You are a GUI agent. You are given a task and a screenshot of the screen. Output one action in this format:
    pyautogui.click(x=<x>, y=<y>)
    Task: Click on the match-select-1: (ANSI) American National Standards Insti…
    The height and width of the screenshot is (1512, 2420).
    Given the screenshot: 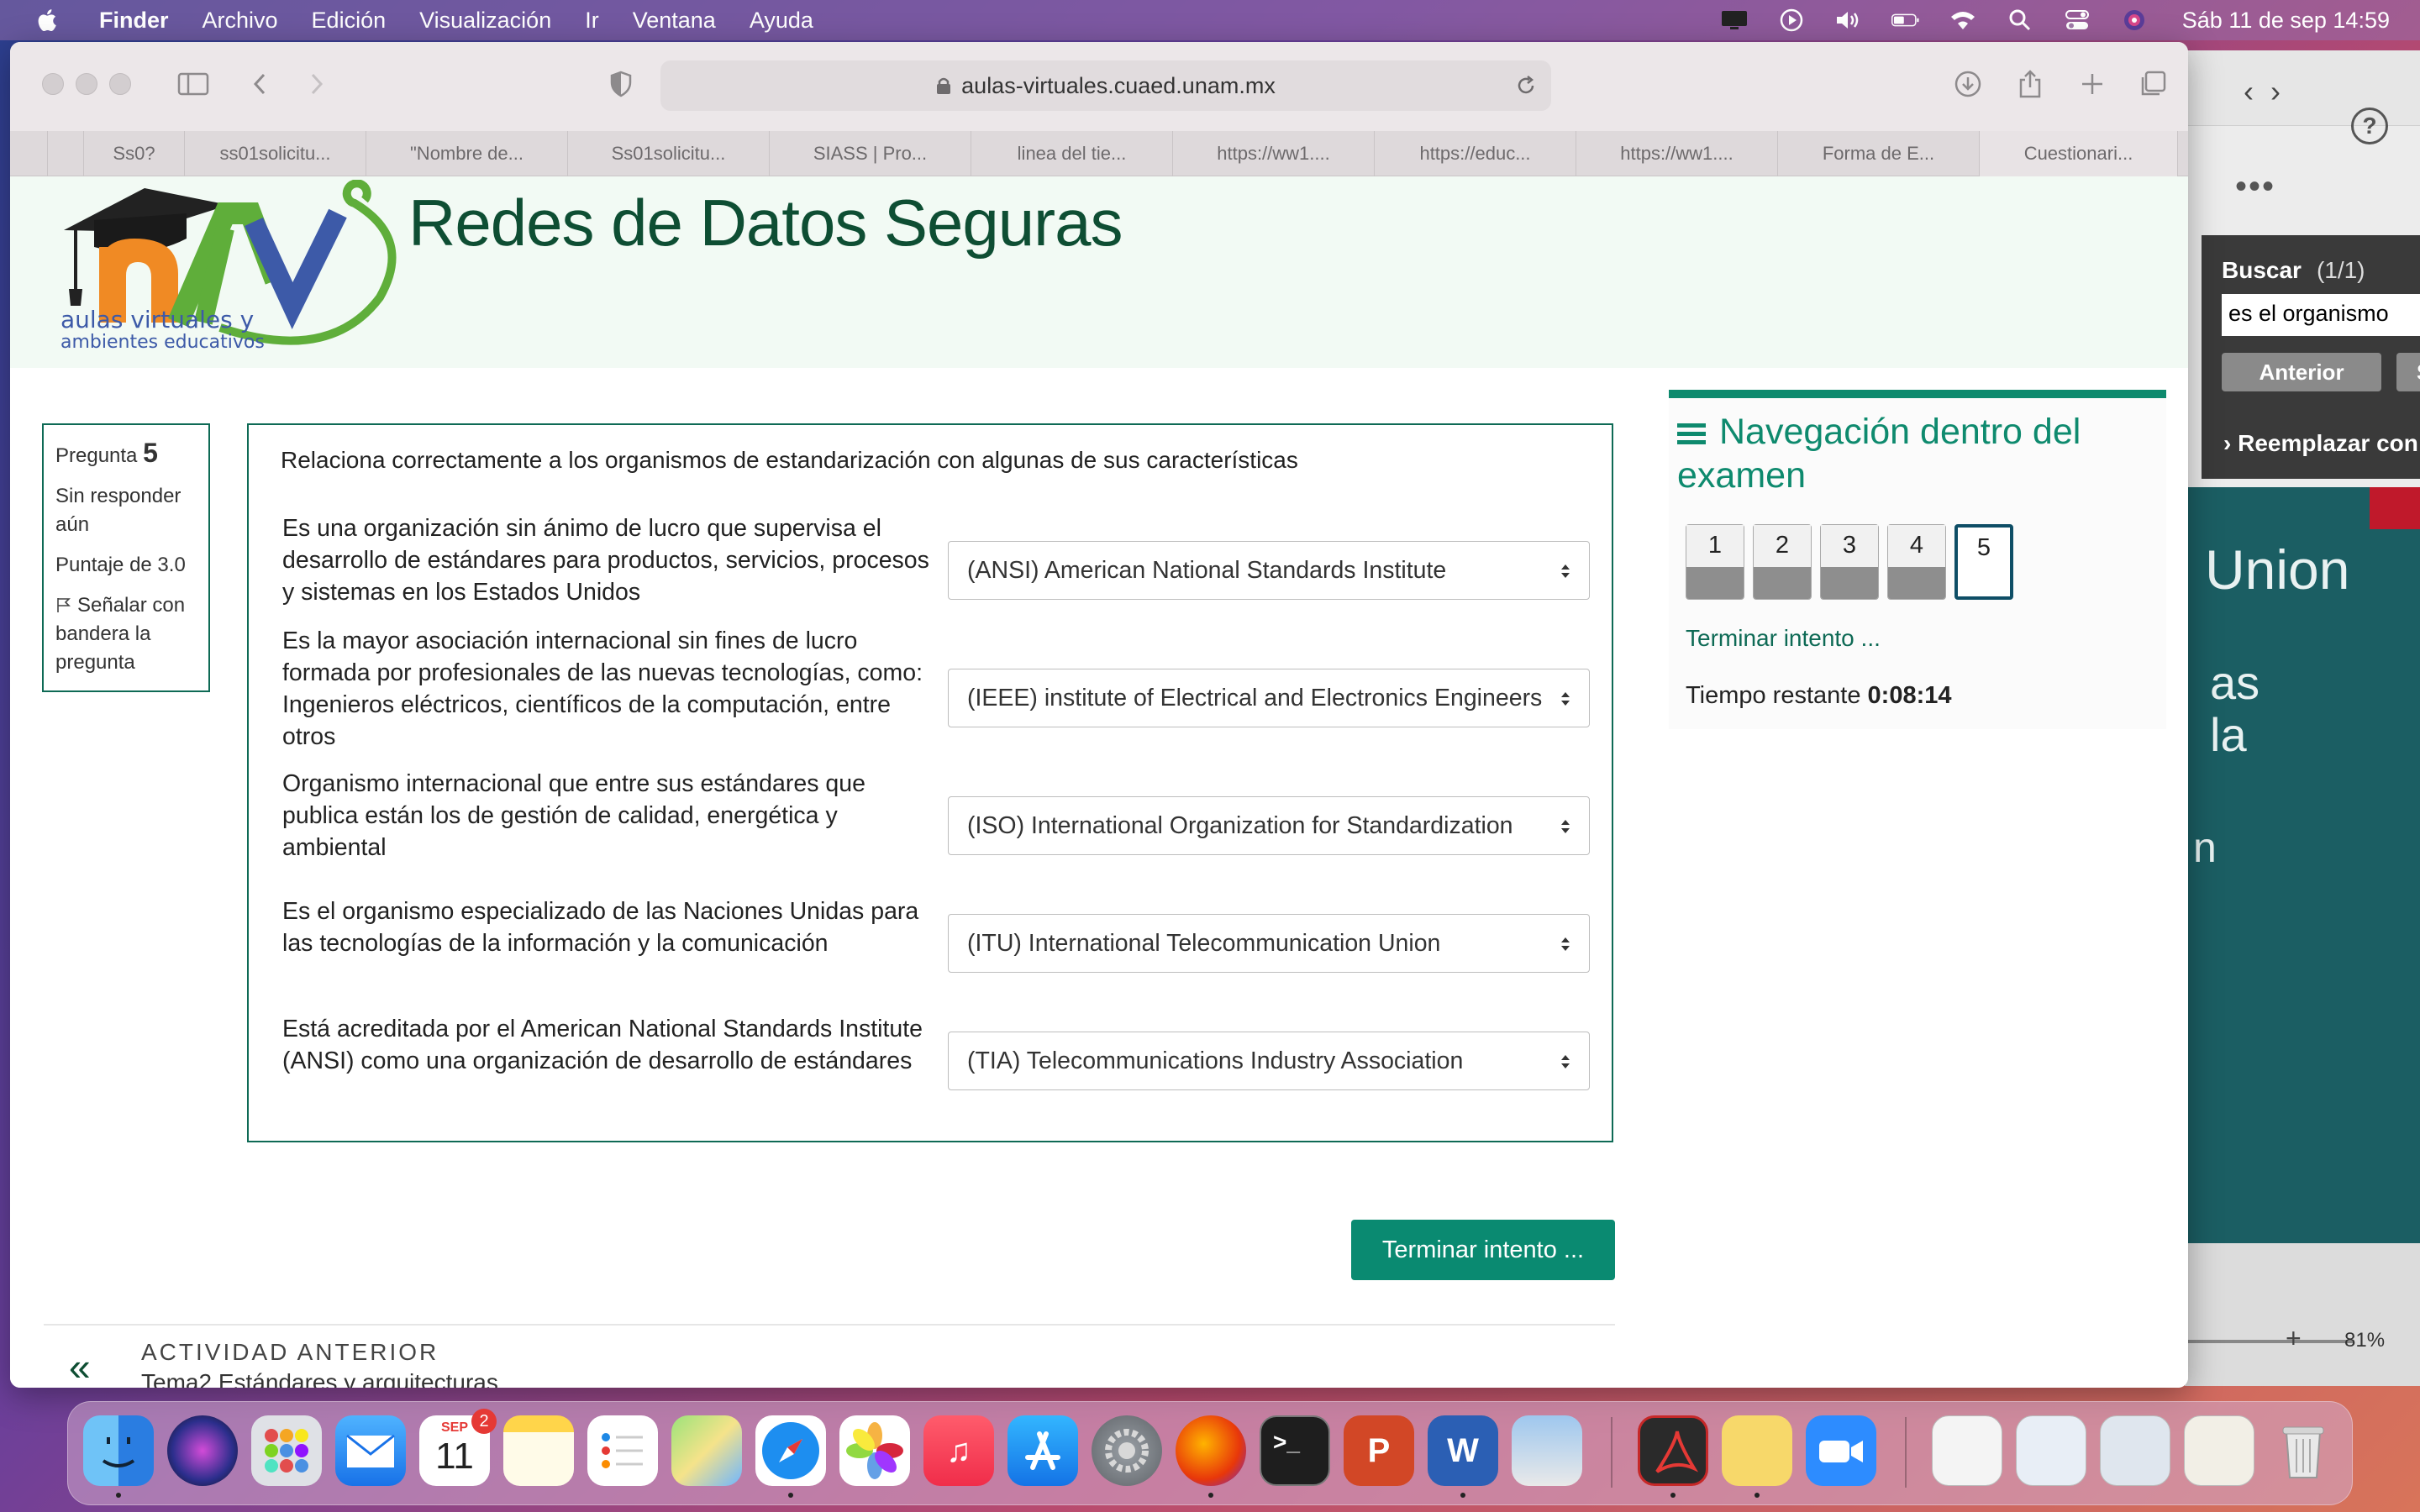 What is the action you would take?
    pyautogui.click(x=1269, y=570)
    